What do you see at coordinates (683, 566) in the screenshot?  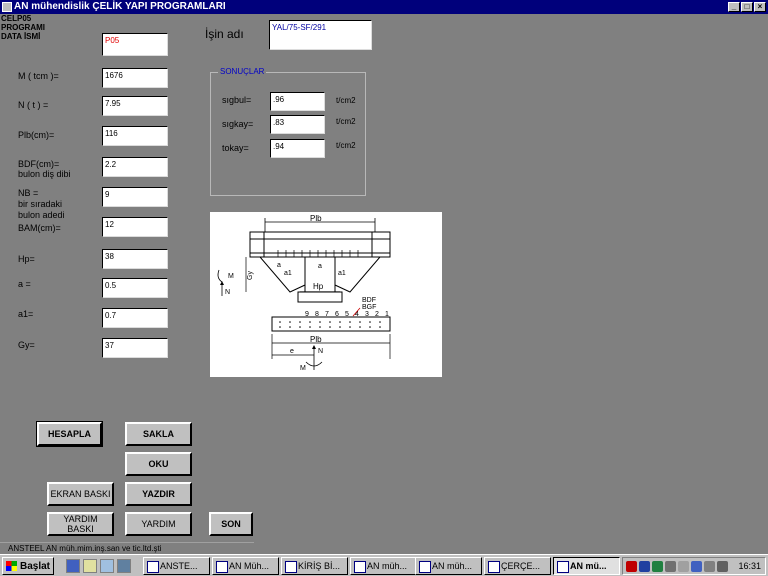 I see `tray-monitor-icon` at bounding box center [683, 566].